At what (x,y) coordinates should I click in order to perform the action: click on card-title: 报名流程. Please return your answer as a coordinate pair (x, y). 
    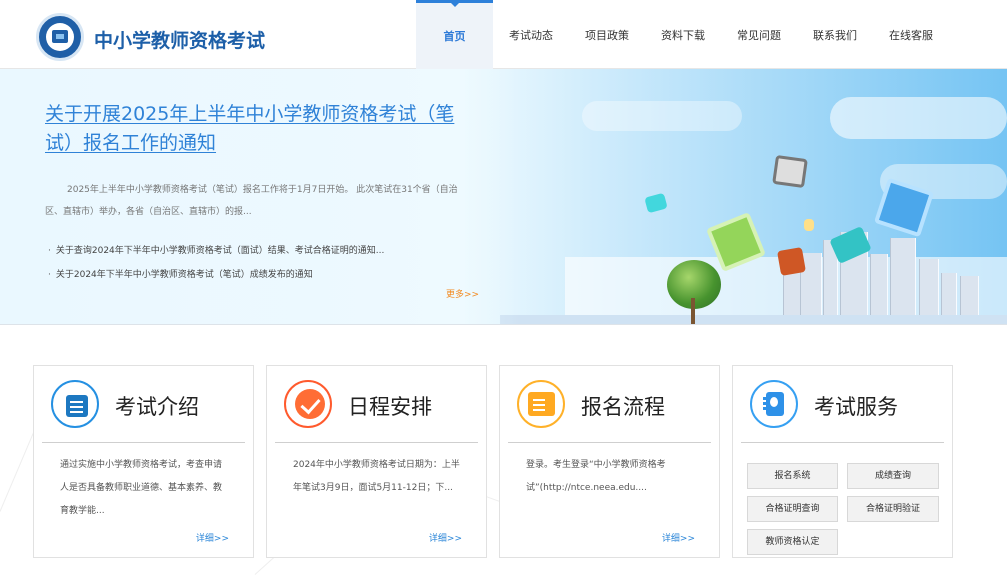
    Looking at the image, I should click on (623, 406).